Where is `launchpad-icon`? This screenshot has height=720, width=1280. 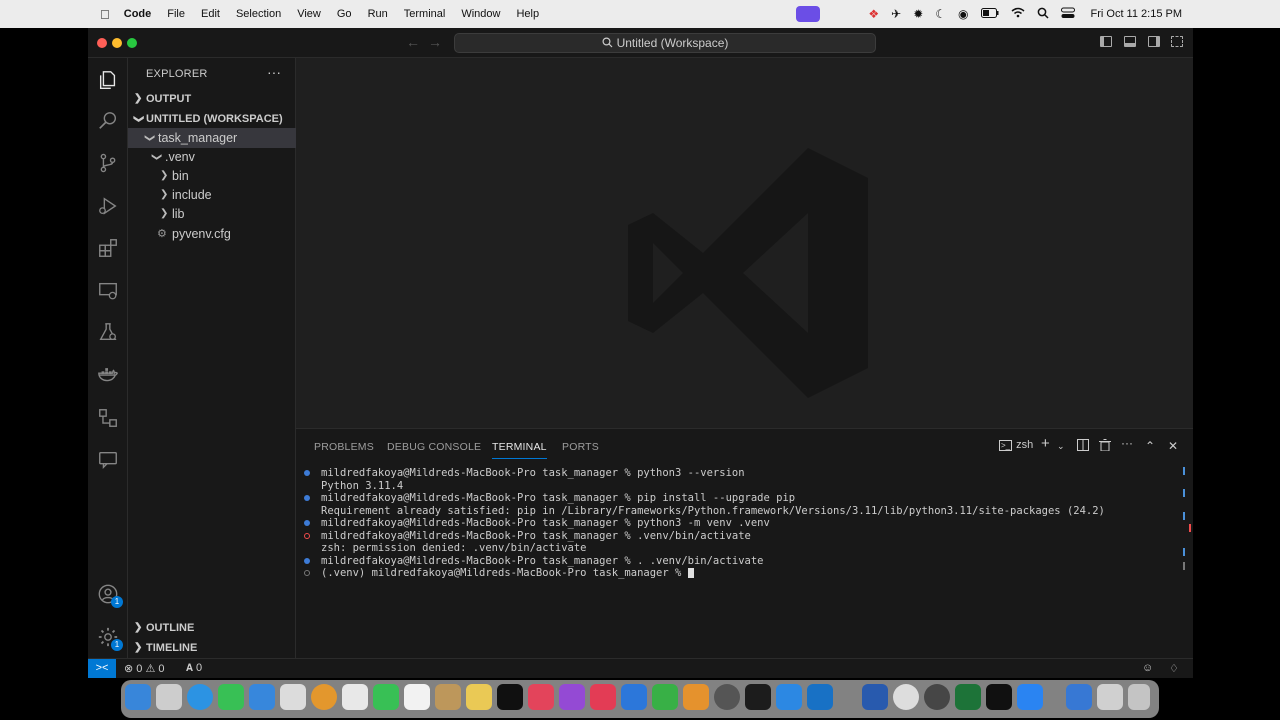
launchpad-icon is located at coordinates (169, 697).